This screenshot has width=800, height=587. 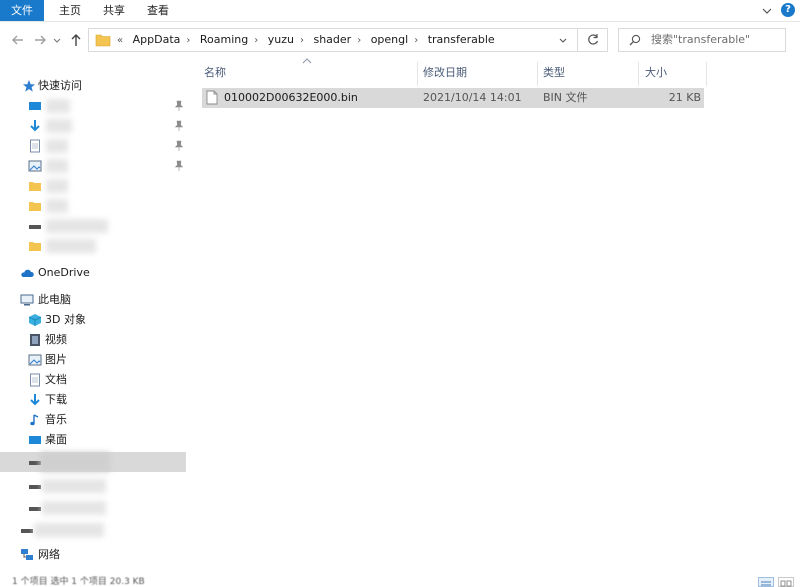 I want to click on sidebar-item-pinned-documents, so click(x=95, y=146).